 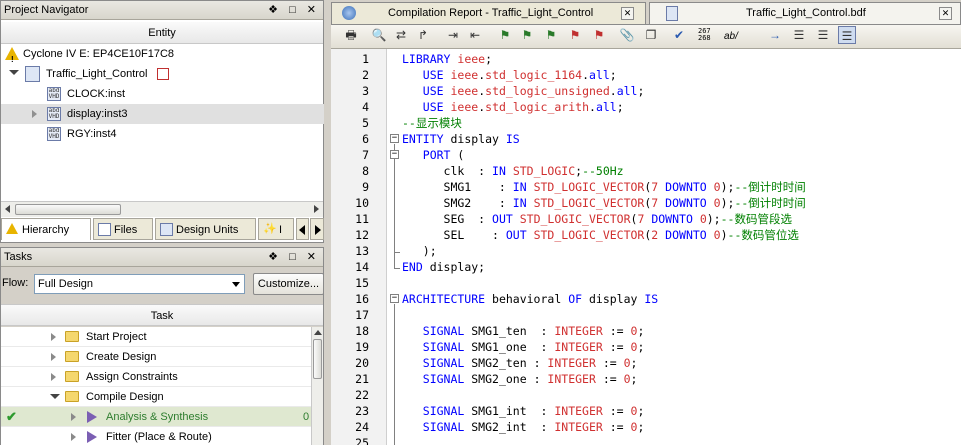 I want to click on code-line: SIGNAL SMG1_ten : INTEGER := 0;, so click(x=533, y=331).